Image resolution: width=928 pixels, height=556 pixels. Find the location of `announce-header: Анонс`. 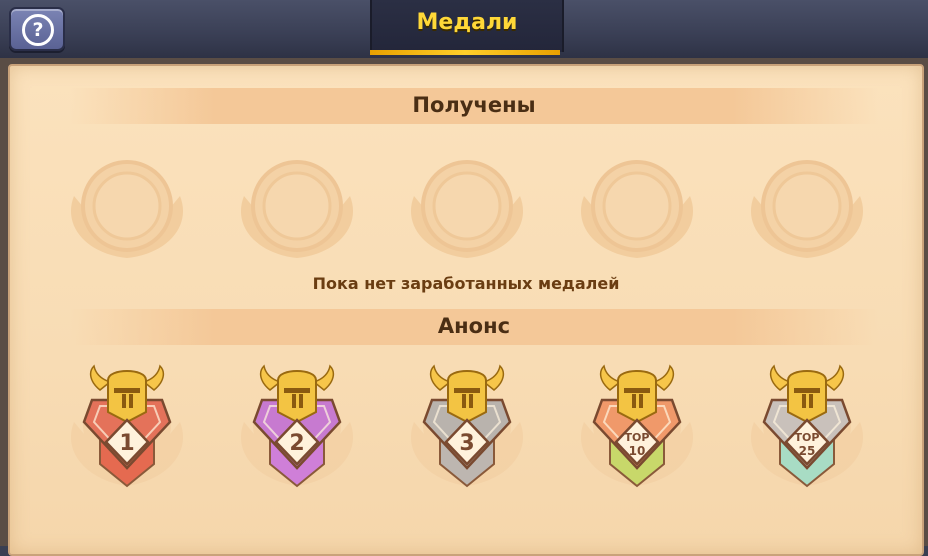

announce-header: Анонс is located at coordinates (474, 327).